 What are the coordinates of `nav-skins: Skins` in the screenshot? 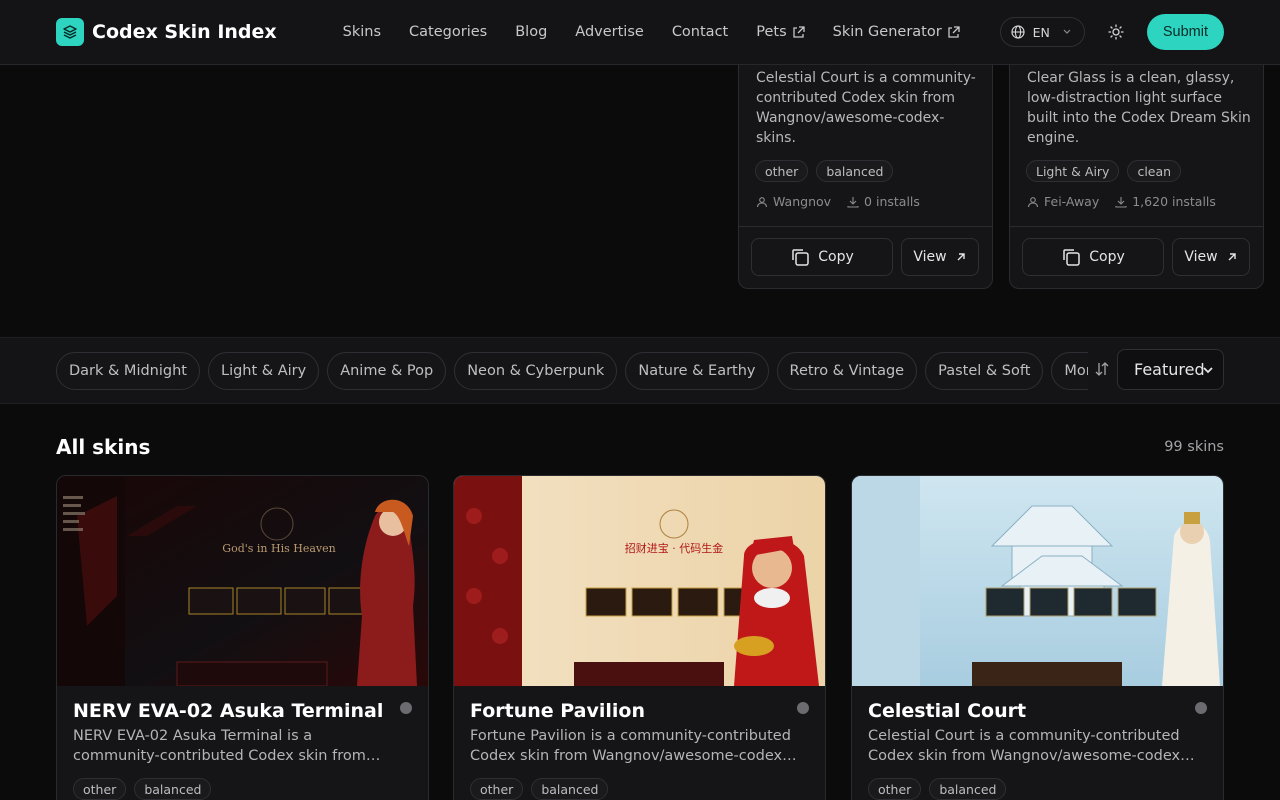 It's located at (362, 32).